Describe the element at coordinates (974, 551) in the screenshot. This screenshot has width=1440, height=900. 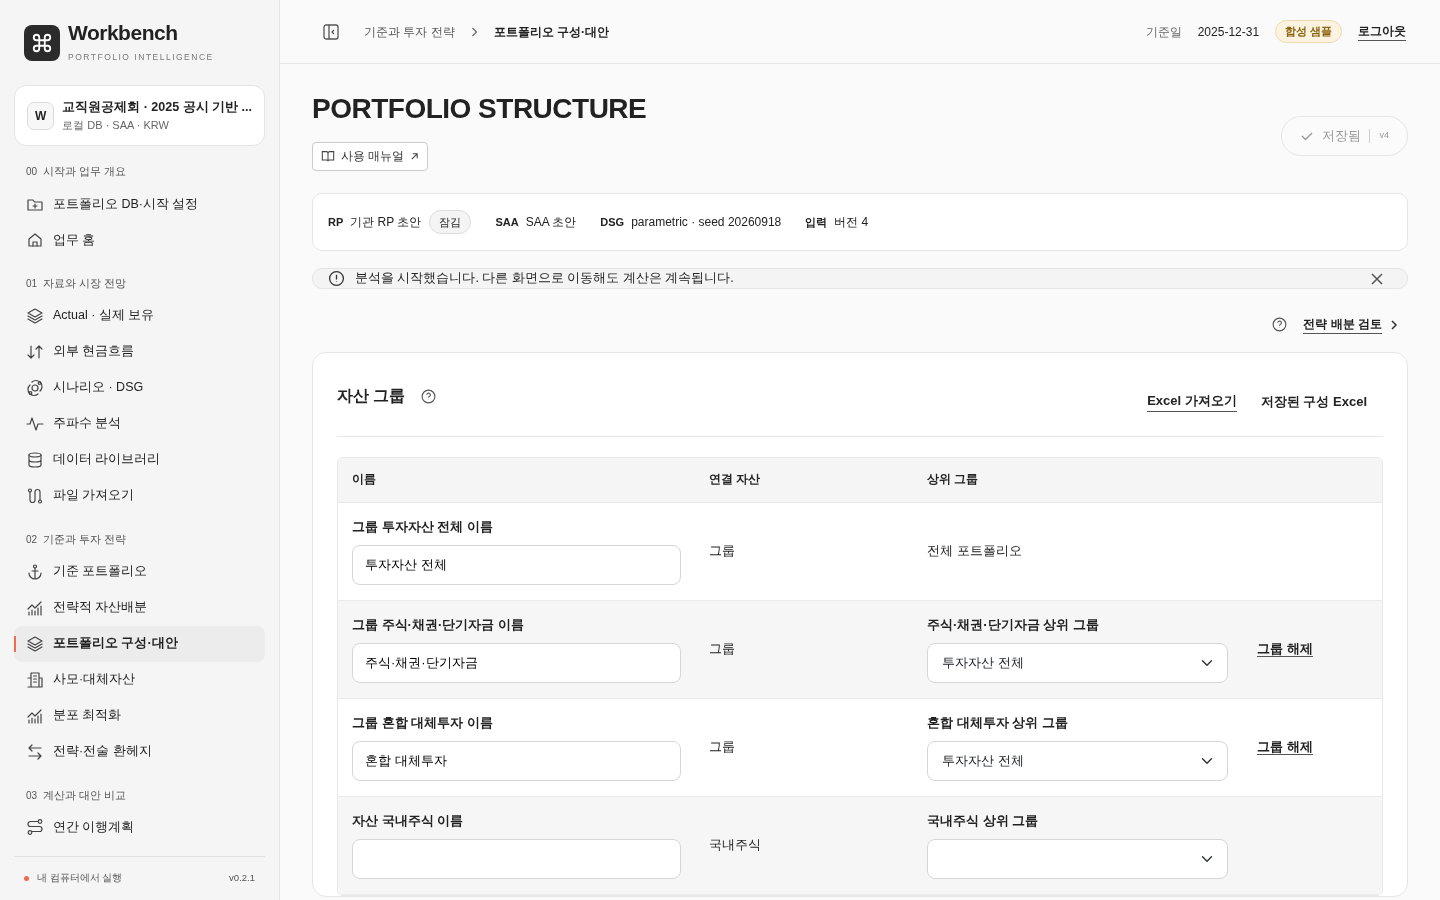
I see `table-cell: 전체 포트폴리오` at that location.